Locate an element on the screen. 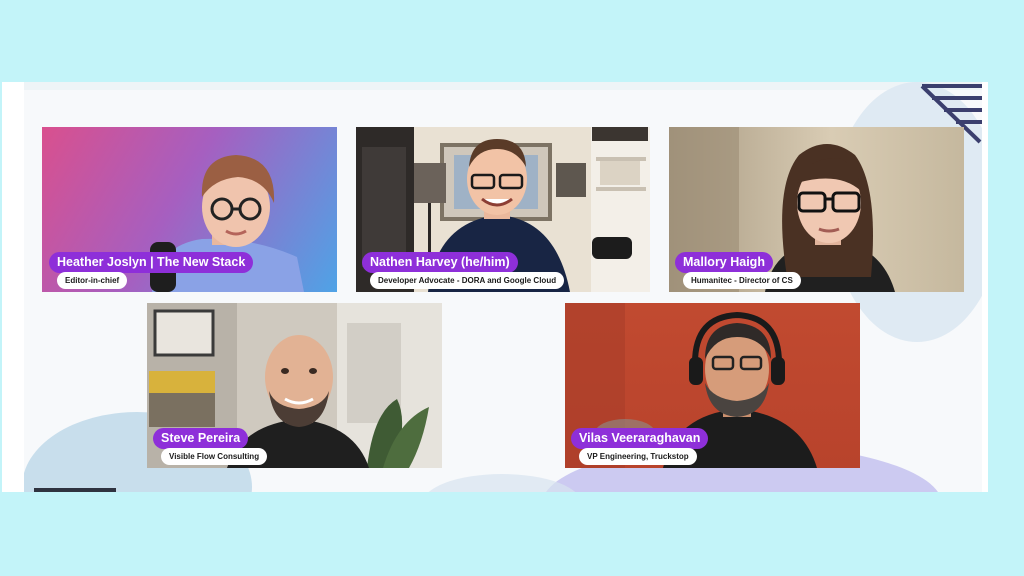 This screenshot has width=1024, height=576. participant-title-label: VP Engineering, Truckstop is located at coordinates (638, 456).